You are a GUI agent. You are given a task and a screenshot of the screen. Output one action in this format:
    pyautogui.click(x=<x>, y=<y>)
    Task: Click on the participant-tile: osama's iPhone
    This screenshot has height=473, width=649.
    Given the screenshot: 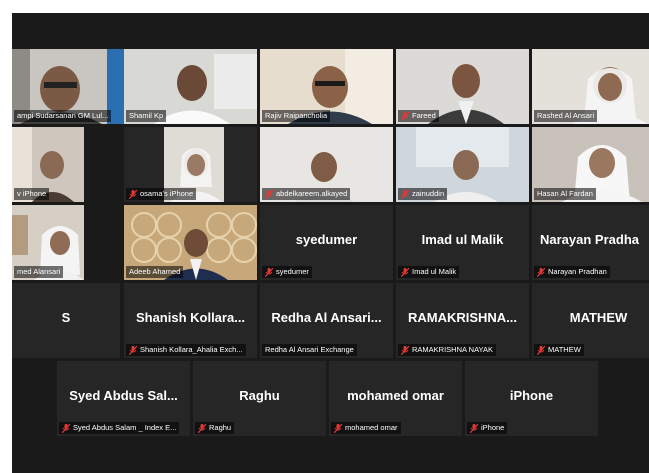 What is the action you would take?
    pyautogui.click(x=190, y=164)
    